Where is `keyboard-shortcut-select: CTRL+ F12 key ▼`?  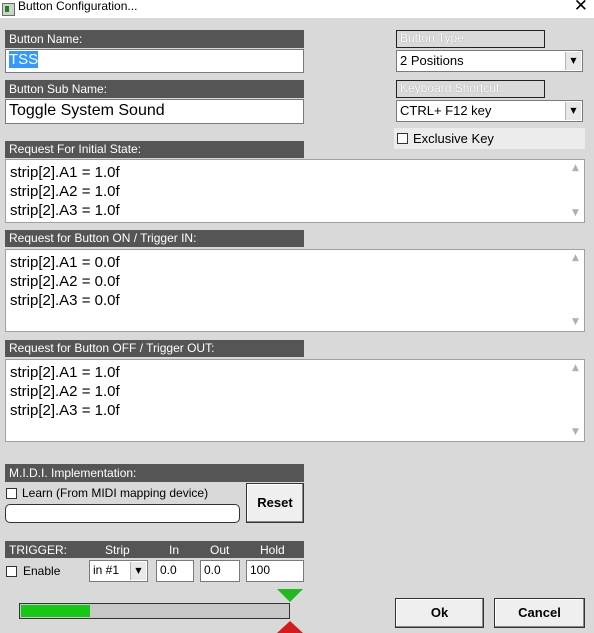 keyboard-shortcut-select: CTRL+ F12 key ▼ is located at coordinates (489, 111).